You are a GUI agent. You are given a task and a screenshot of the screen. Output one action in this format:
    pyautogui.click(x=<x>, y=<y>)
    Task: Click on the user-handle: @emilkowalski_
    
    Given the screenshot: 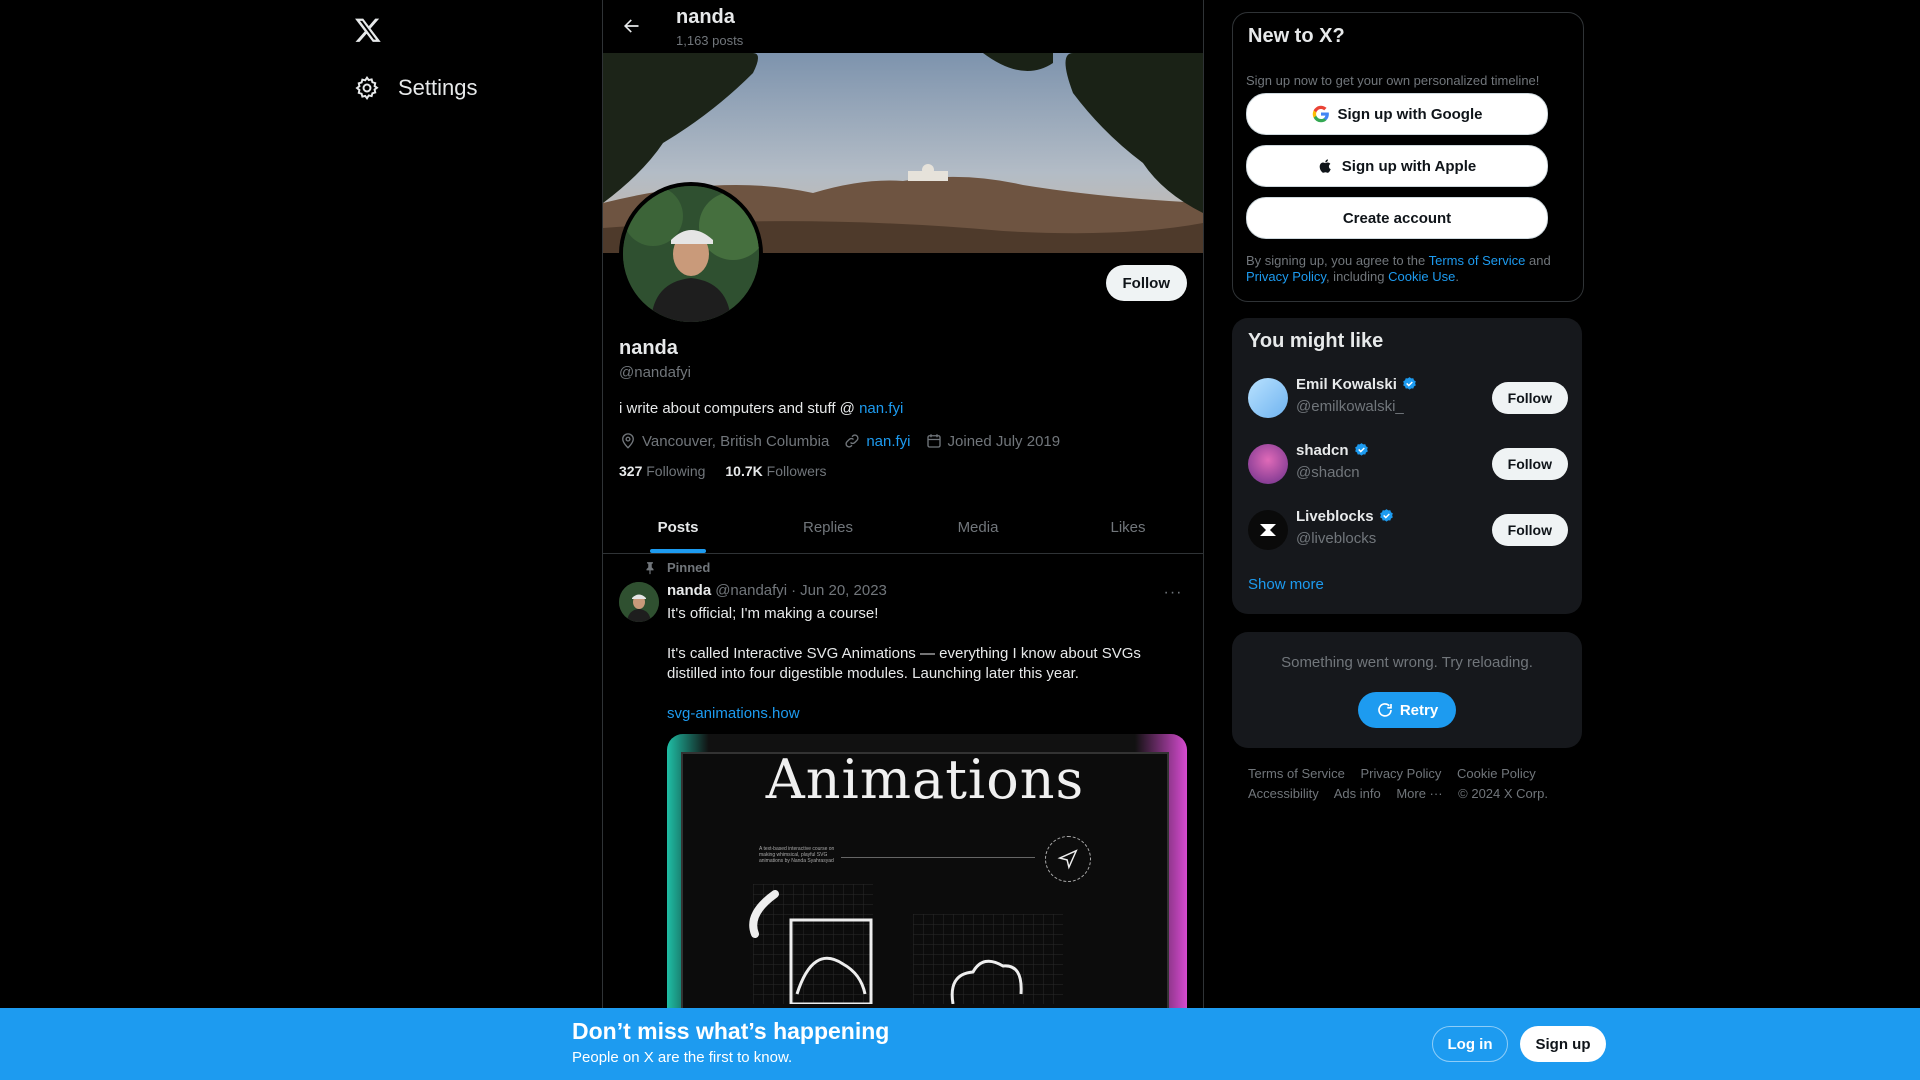 What is the action you would take?
    pyautogui.click(x=1350, y=406)
    